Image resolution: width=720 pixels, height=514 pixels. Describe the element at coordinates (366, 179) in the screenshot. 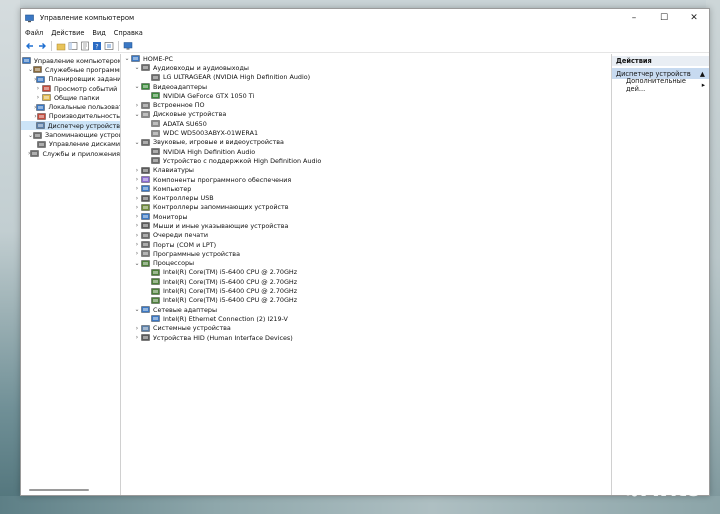

I see `device-tree-item-row: › Компоненты программного обеспечения` at that location.